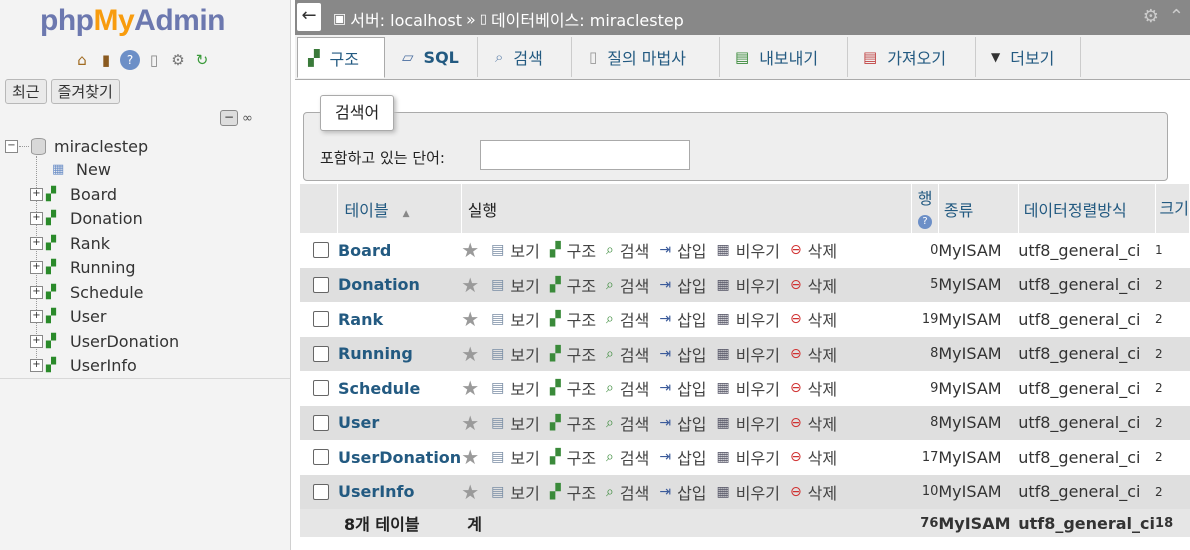  I want to click on help-icon: ?, so click(130, 60).